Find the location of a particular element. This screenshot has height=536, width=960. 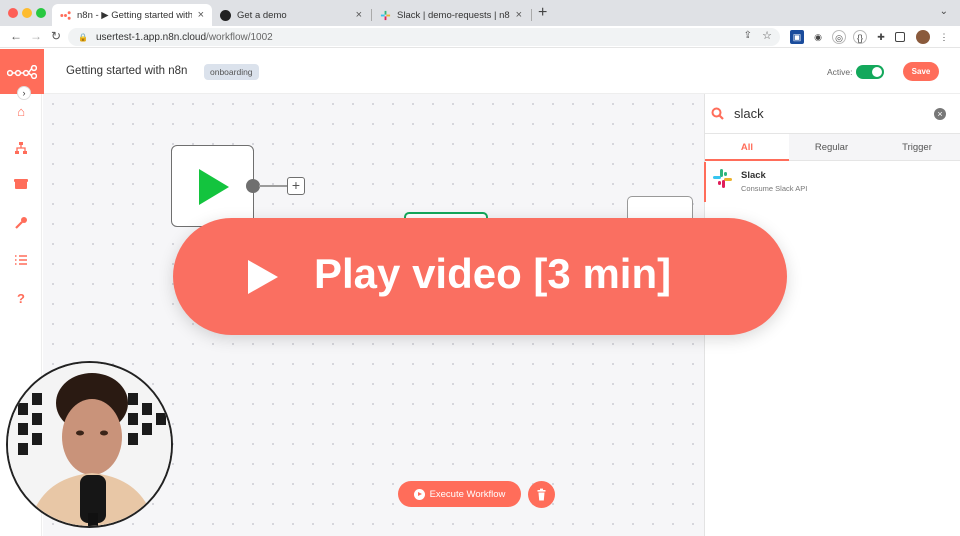

play-video-button: Play video [3 min] is located at coordinates (480, 276).